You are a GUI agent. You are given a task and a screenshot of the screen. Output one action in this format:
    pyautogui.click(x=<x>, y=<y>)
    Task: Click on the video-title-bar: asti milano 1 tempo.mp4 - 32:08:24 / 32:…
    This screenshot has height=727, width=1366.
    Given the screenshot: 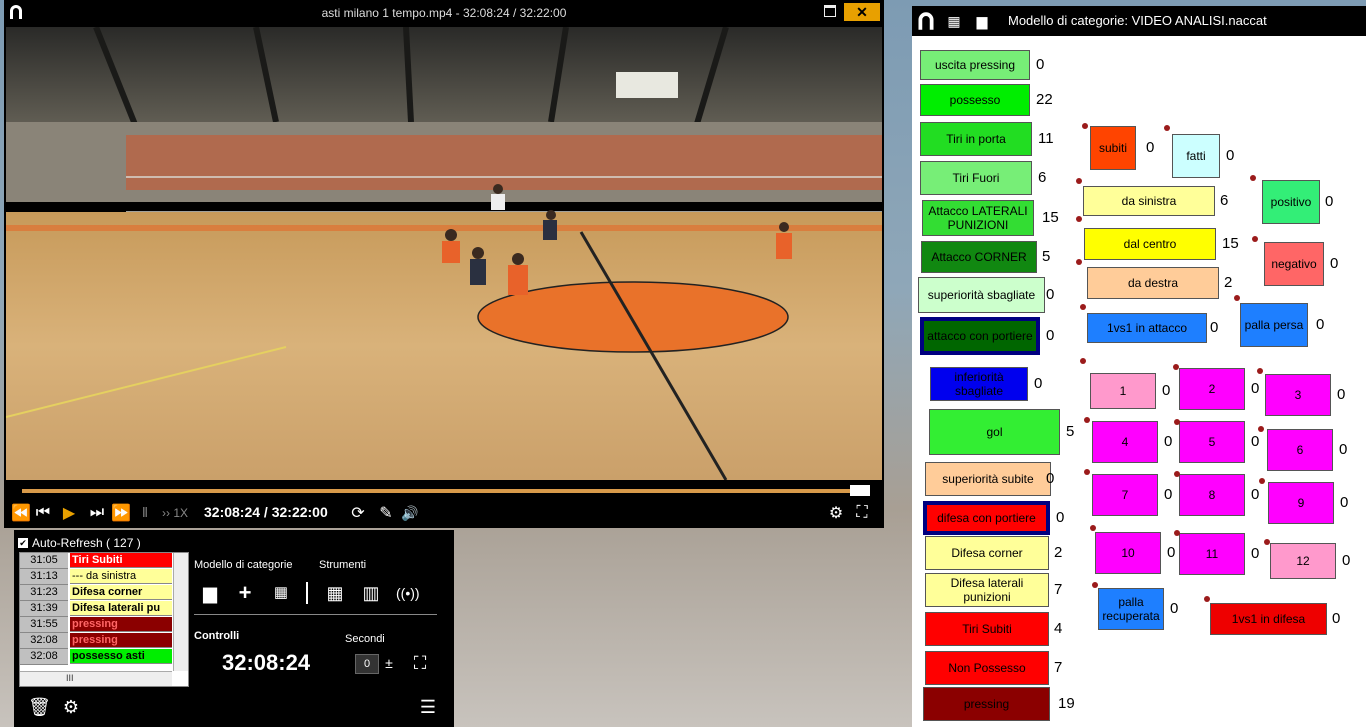 What is the action you would take?
    pyautogui.click(x=444, y=13)
    